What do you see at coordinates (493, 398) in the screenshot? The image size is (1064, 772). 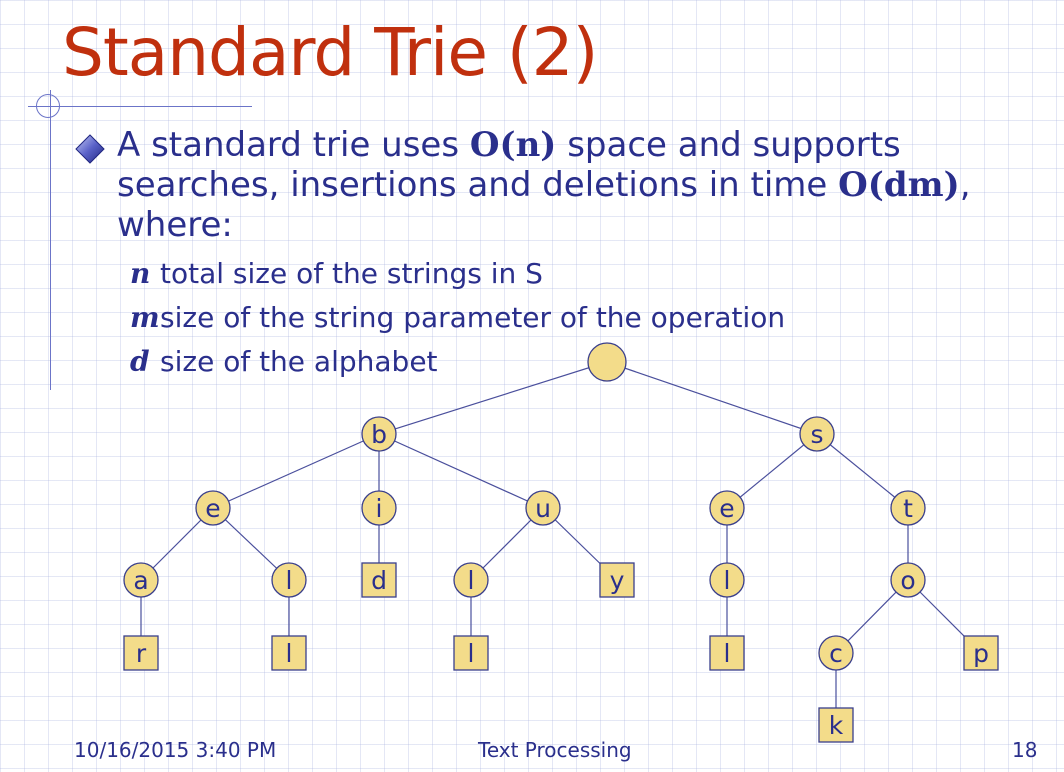 I see `trie-edge-root-b` at bounding box center [493, 398].